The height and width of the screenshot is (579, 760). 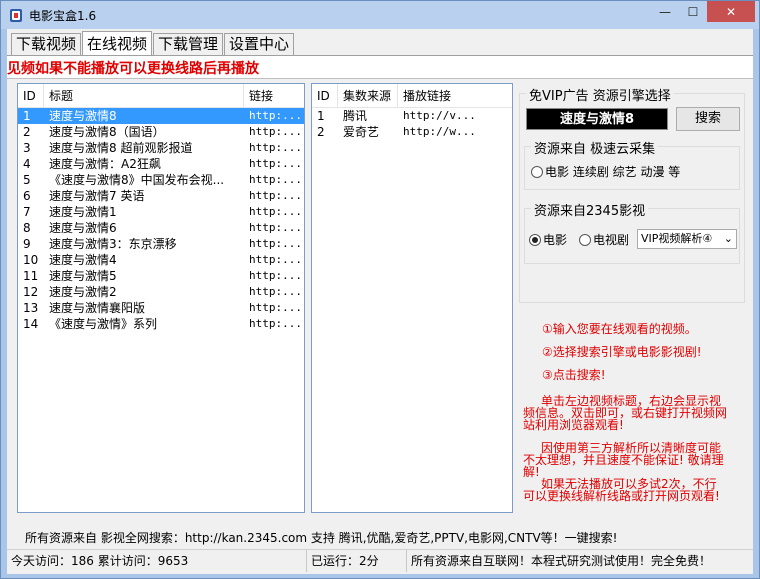 I want to click on video-list-header: ID 标题 链接, so click(x=161, y=96).